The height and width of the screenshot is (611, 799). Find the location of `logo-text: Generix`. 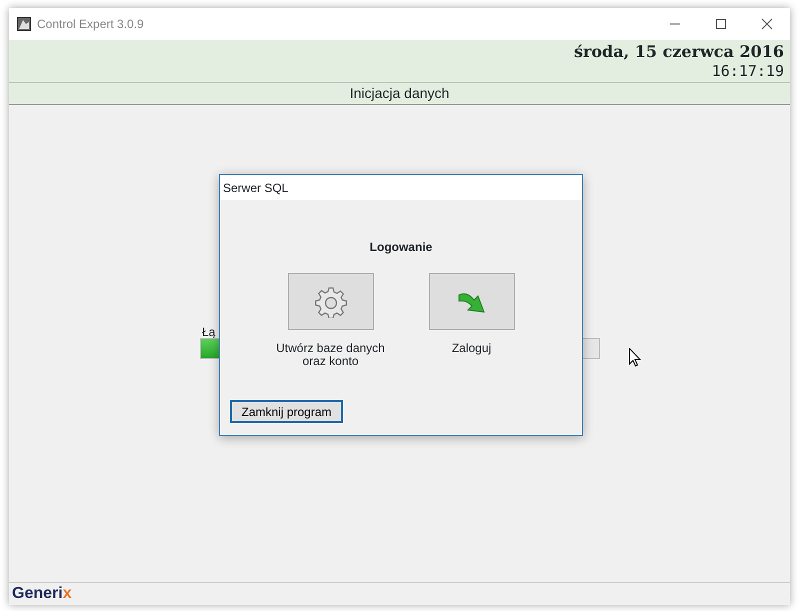

logo-text: Generix is located at coordinates (42, 594).